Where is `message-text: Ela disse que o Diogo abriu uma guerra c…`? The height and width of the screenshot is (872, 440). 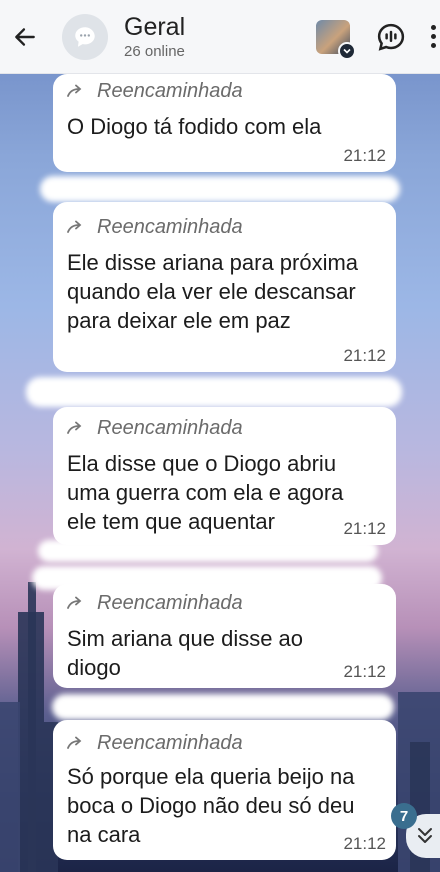
message-text: Ela disse que o Diogo abriu uma guerra c… is located at coordinates (205, 492).